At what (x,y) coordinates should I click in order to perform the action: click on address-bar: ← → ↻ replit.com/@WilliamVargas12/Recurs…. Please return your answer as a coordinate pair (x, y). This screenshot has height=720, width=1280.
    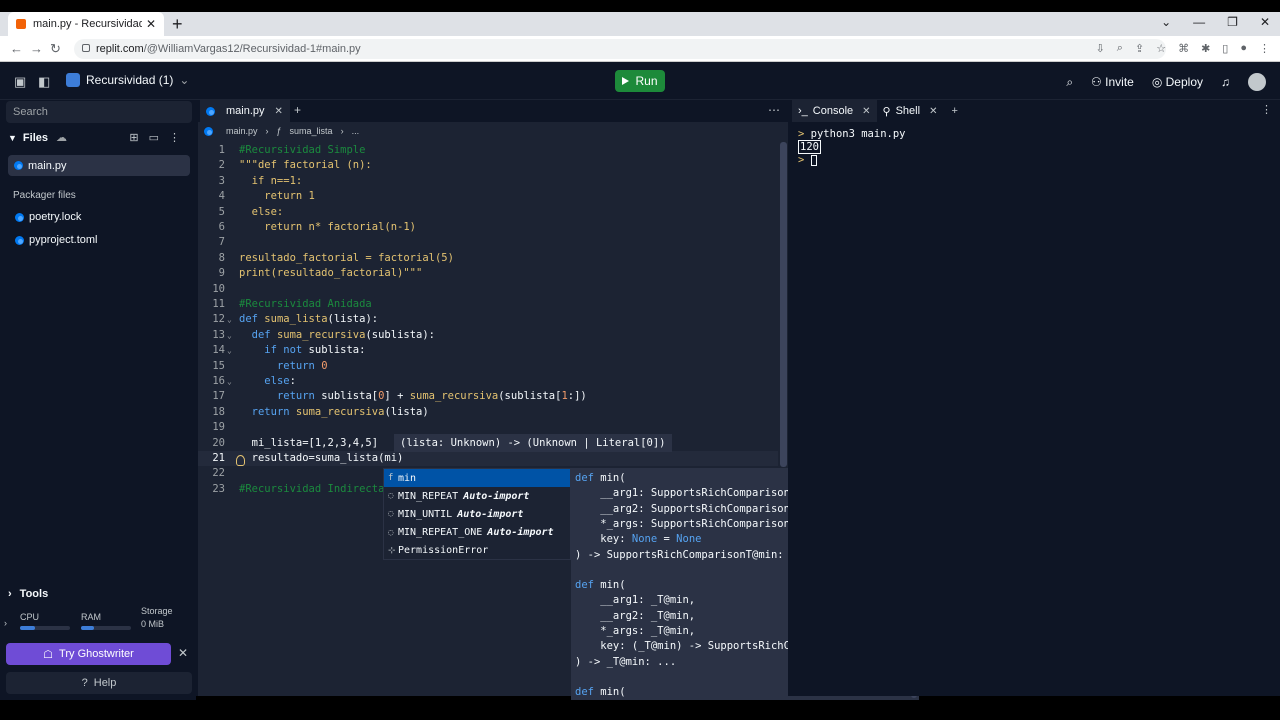
    Looking at the image, I should click on (640, 49).